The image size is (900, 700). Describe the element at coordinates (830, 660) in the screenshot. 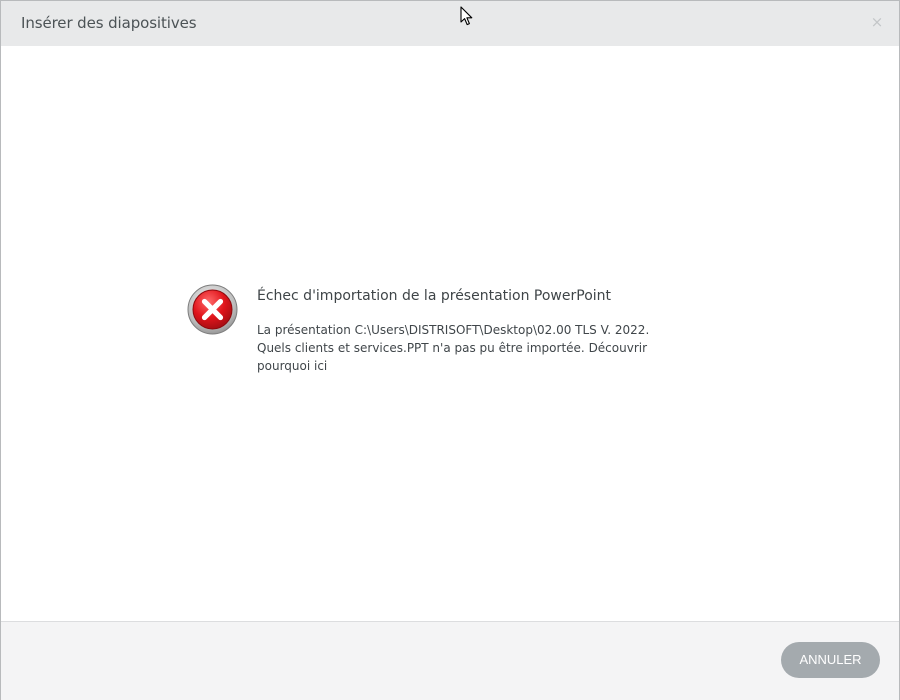

I see `cancel-button: ANNULER` at that location.